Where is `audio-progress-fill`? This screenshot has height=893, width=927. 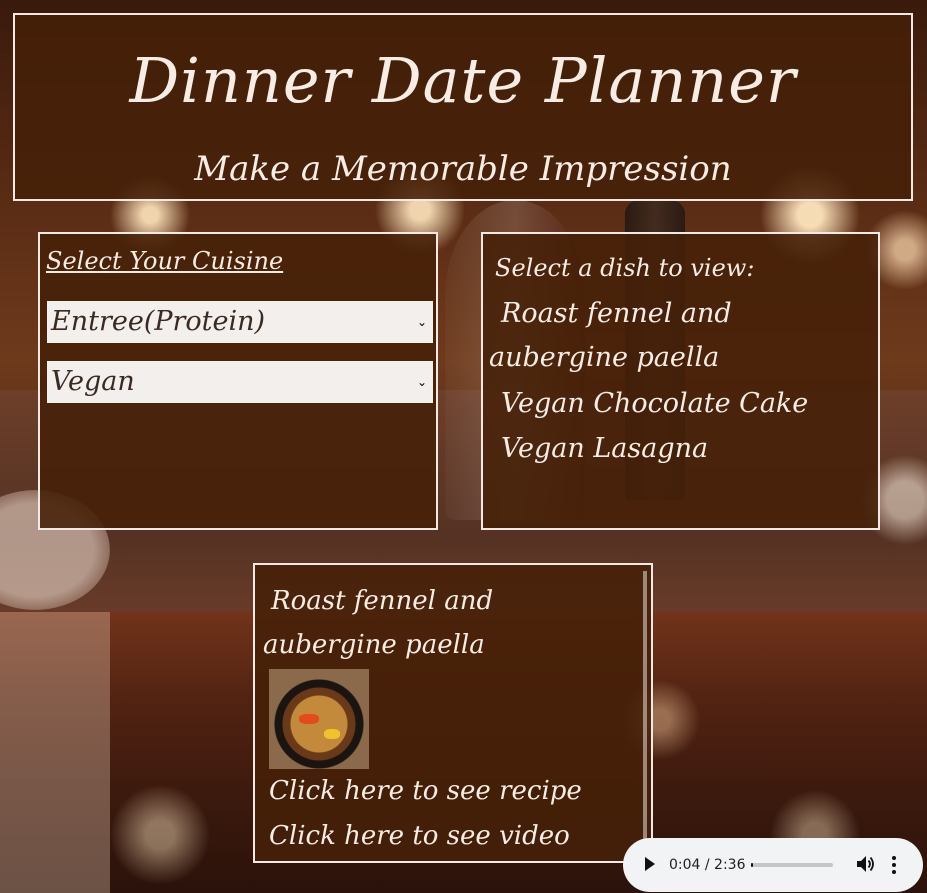 audio-progress-fill is located at coordinates (752, 865).